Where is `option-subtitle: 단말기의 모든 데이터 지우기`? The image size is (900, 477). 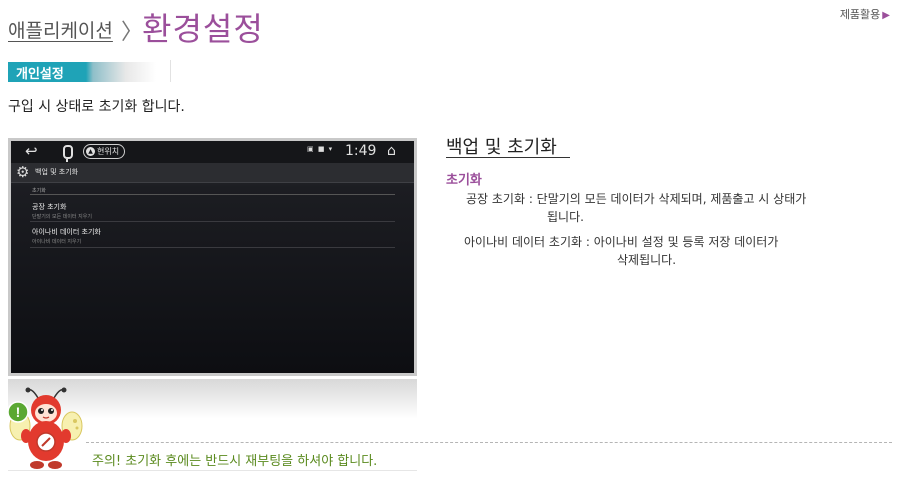
option-subtitle: 단말기의 모든 데이터 지우기 is located at coordinates (62, 217).